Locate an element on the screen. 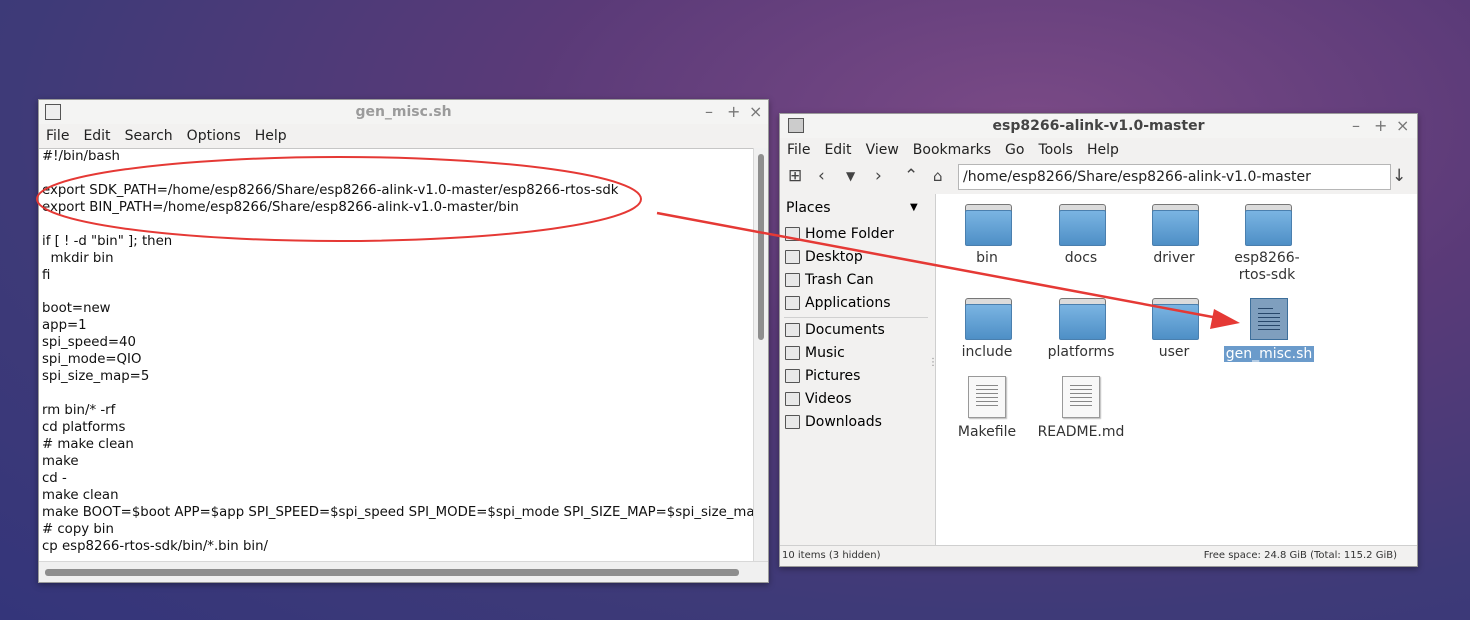 The width and height of the screenshot is (1470, 620). code-line: spi_mode=QIO is located at coordinates (92, 360).